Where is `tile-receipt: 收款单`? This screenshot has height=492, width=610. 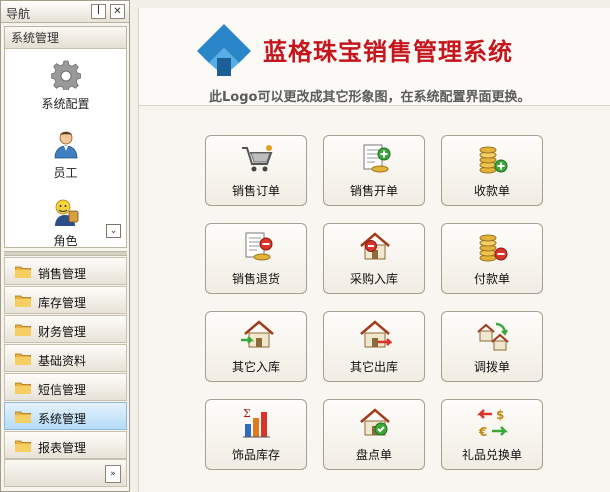 tile-receipt: 收款单 is located at coordinates (492, 170).